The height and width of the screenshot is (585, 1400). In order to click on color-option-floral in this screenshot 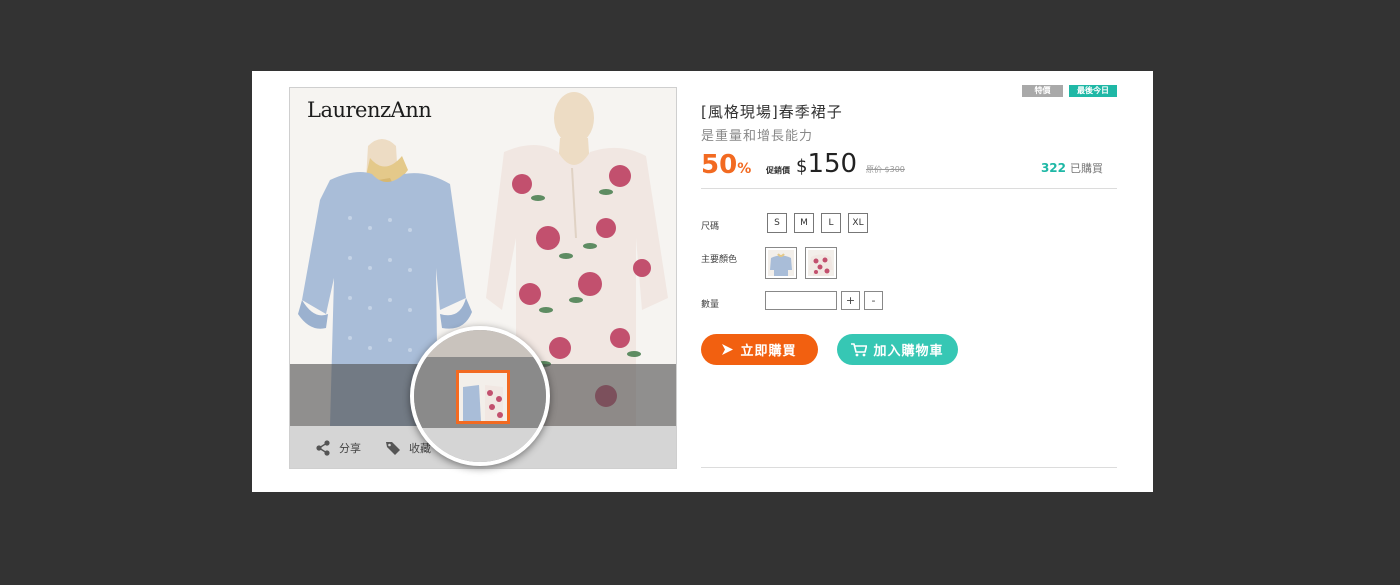, I will do `click(821, 263)`.